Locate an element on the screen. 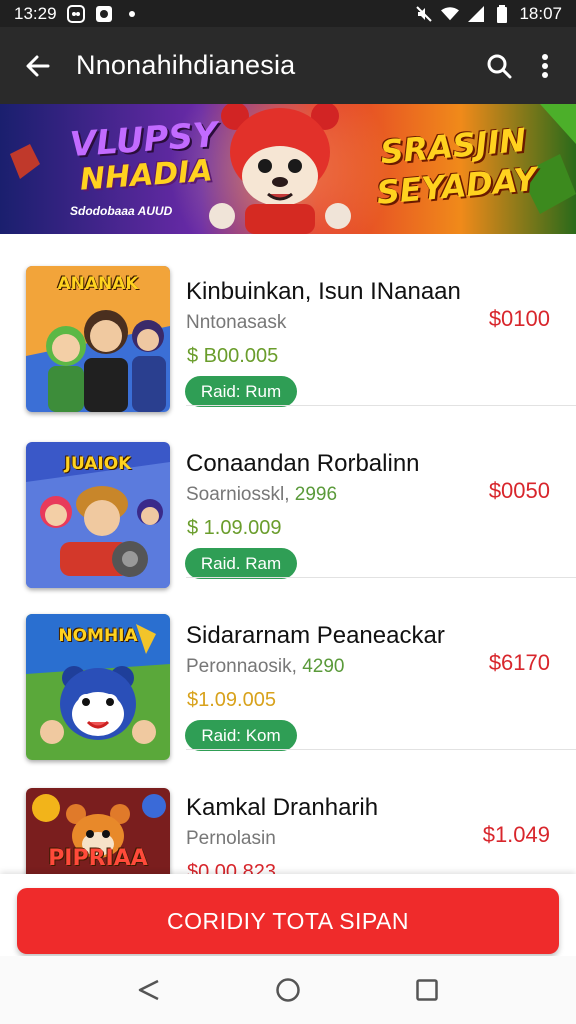 The height and width of the screenshot is (1024, 576). game-thumbnail: ANANAK is located at coordinates (98, 339).